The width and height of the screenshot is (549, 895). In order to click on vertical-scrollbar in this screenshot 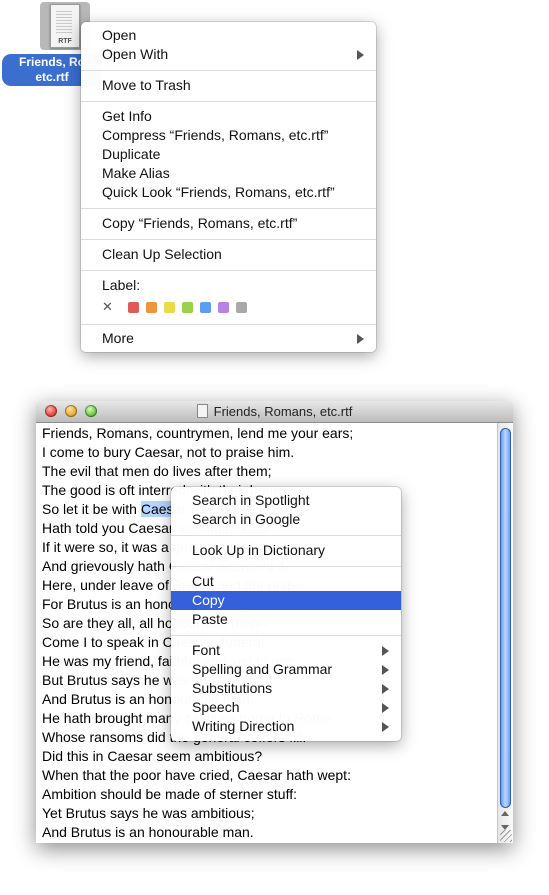, I will do `click(505, 633)`.